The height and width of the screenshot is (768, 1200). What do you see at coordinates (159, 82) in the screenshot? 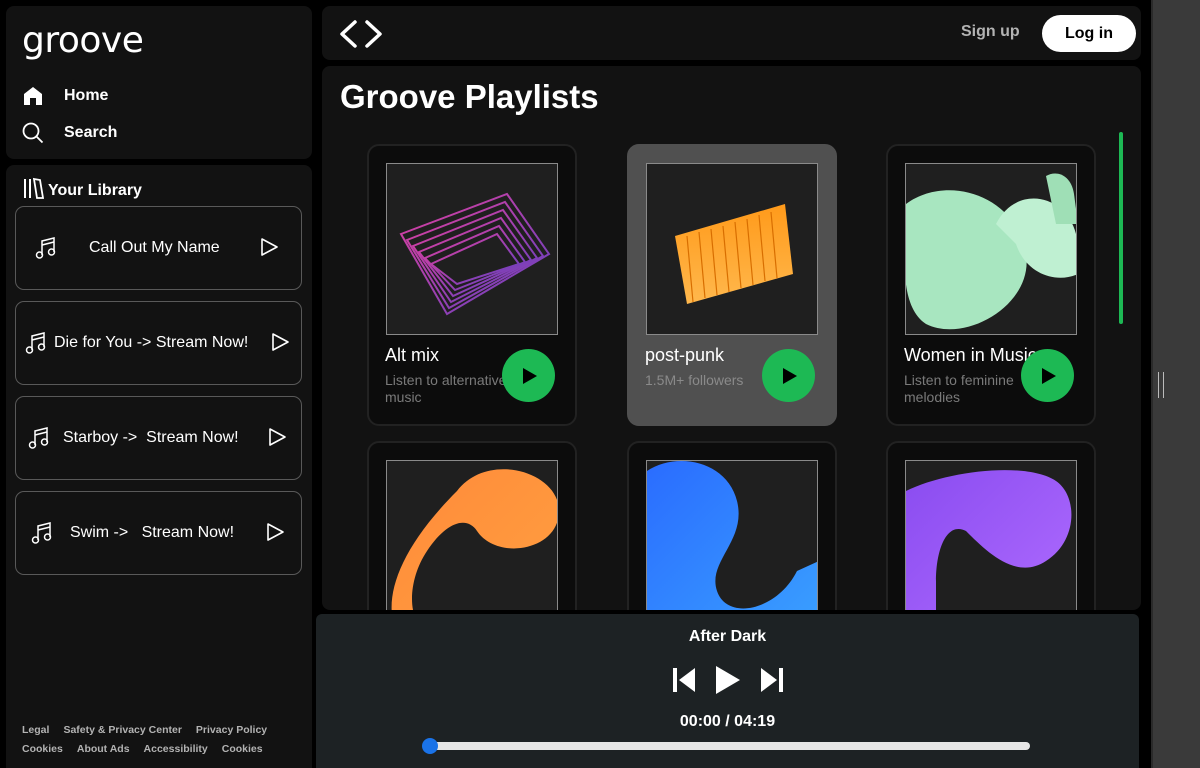
I see `sidebar-nav-panel: groove Home Search` at bounding box center [159, 82].